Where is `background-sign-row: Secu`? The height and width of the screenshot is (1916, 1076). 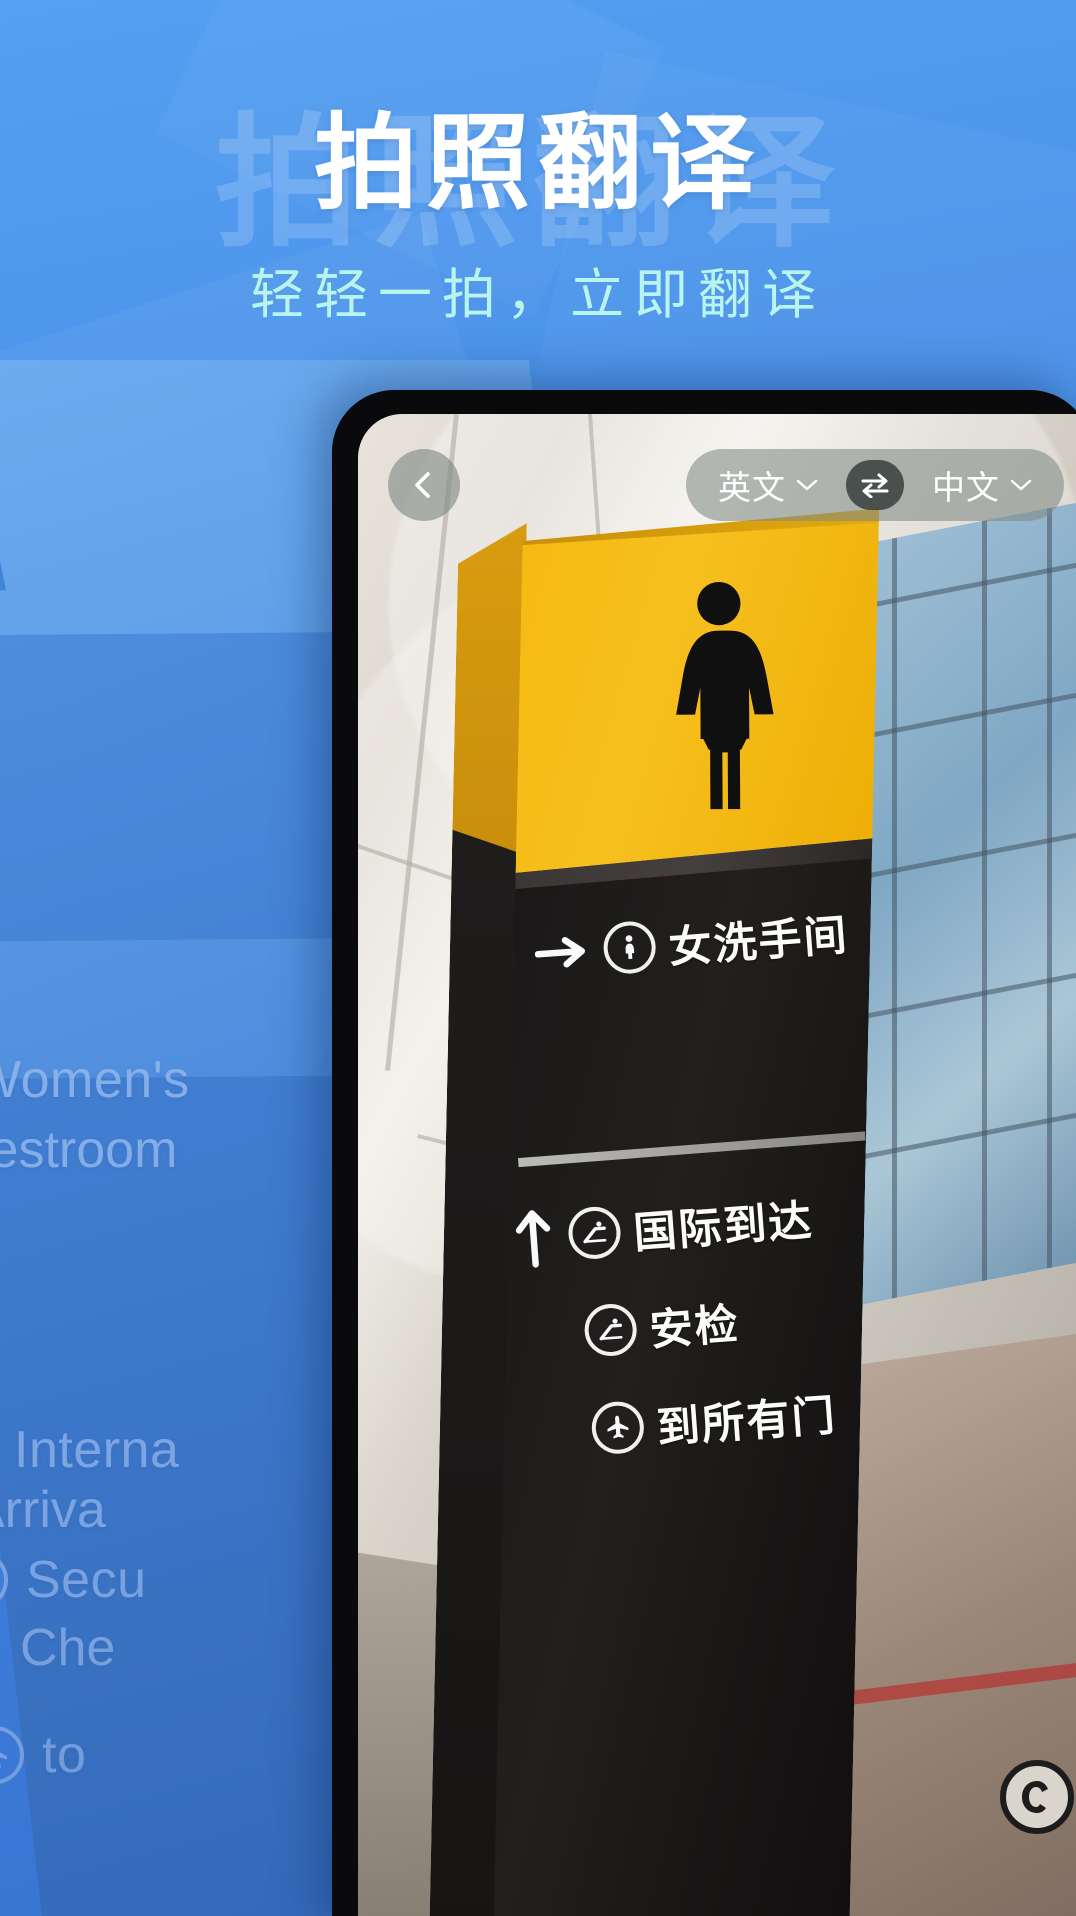
background-sign-row: Secu is located at coordinates (73, 1580).